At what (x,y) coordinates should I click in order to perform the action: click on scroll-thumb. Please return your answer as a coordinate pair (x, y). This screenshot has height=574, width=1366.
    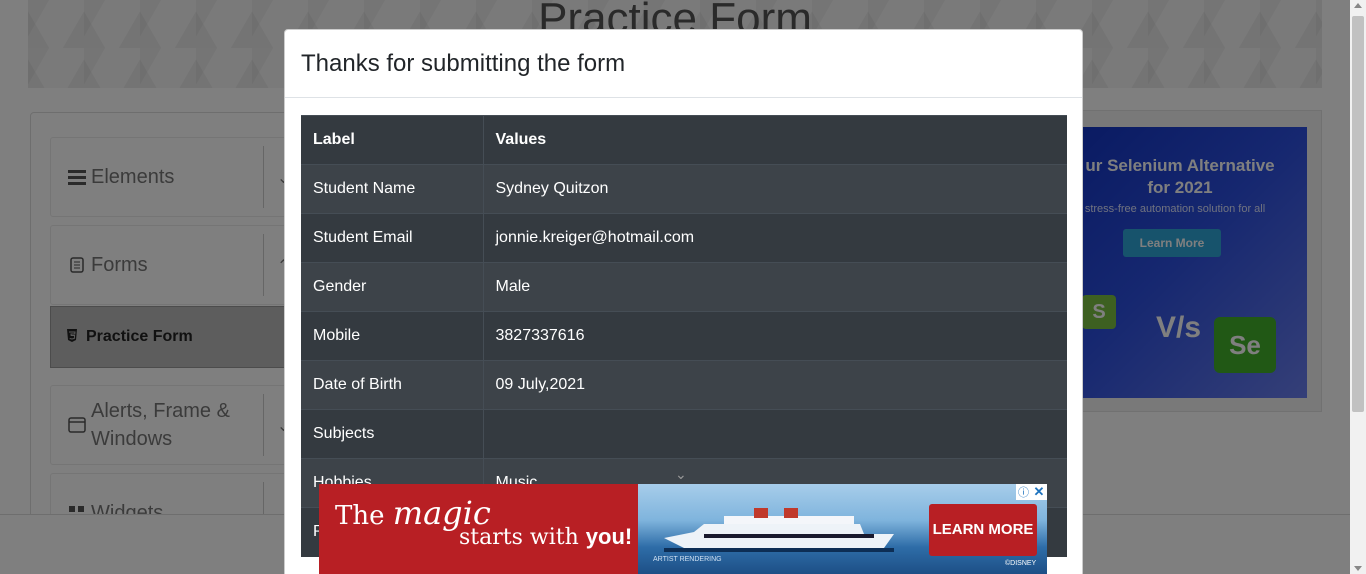
    Looking at the image, I should click on (1358, 214).